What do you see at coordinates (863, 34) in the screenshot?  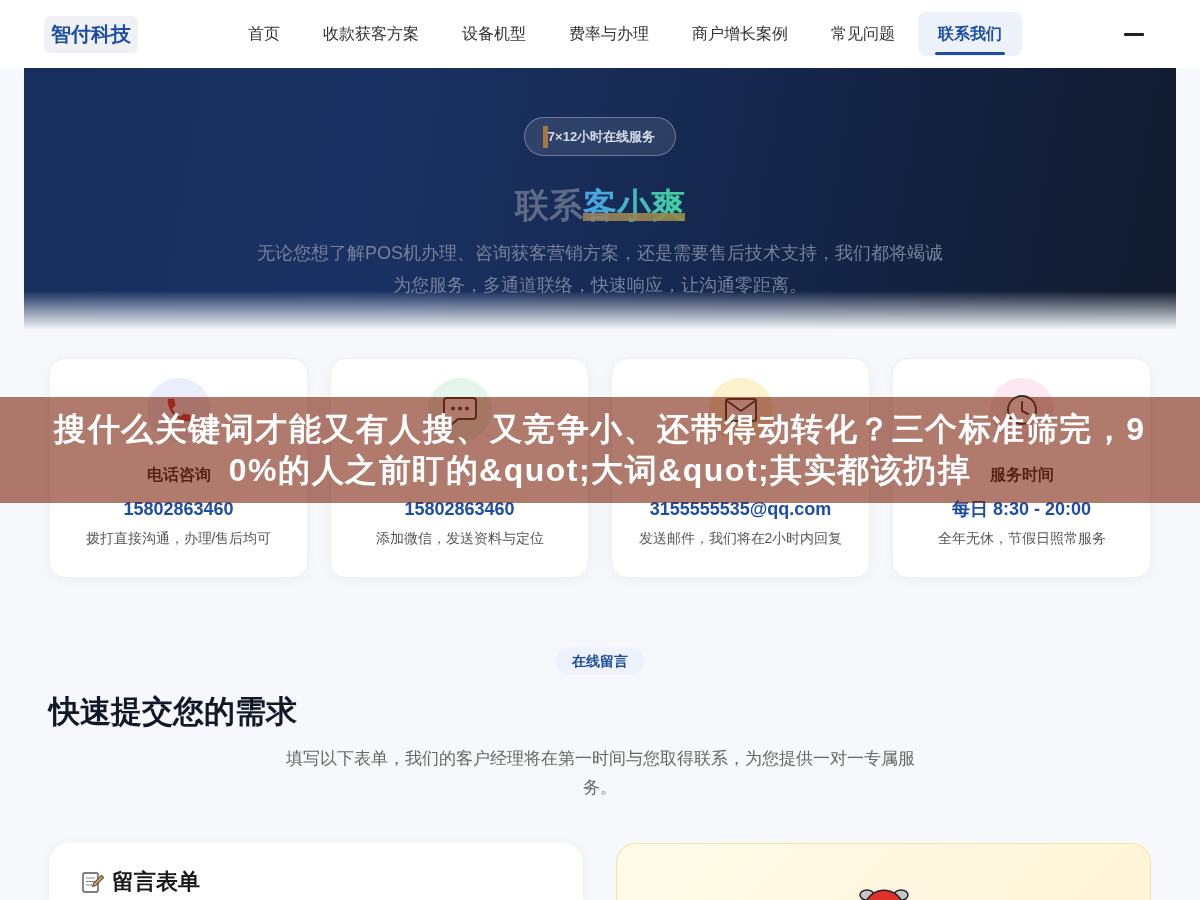 I see `nav-link: 常见问题` at bounding box center [863, 34].